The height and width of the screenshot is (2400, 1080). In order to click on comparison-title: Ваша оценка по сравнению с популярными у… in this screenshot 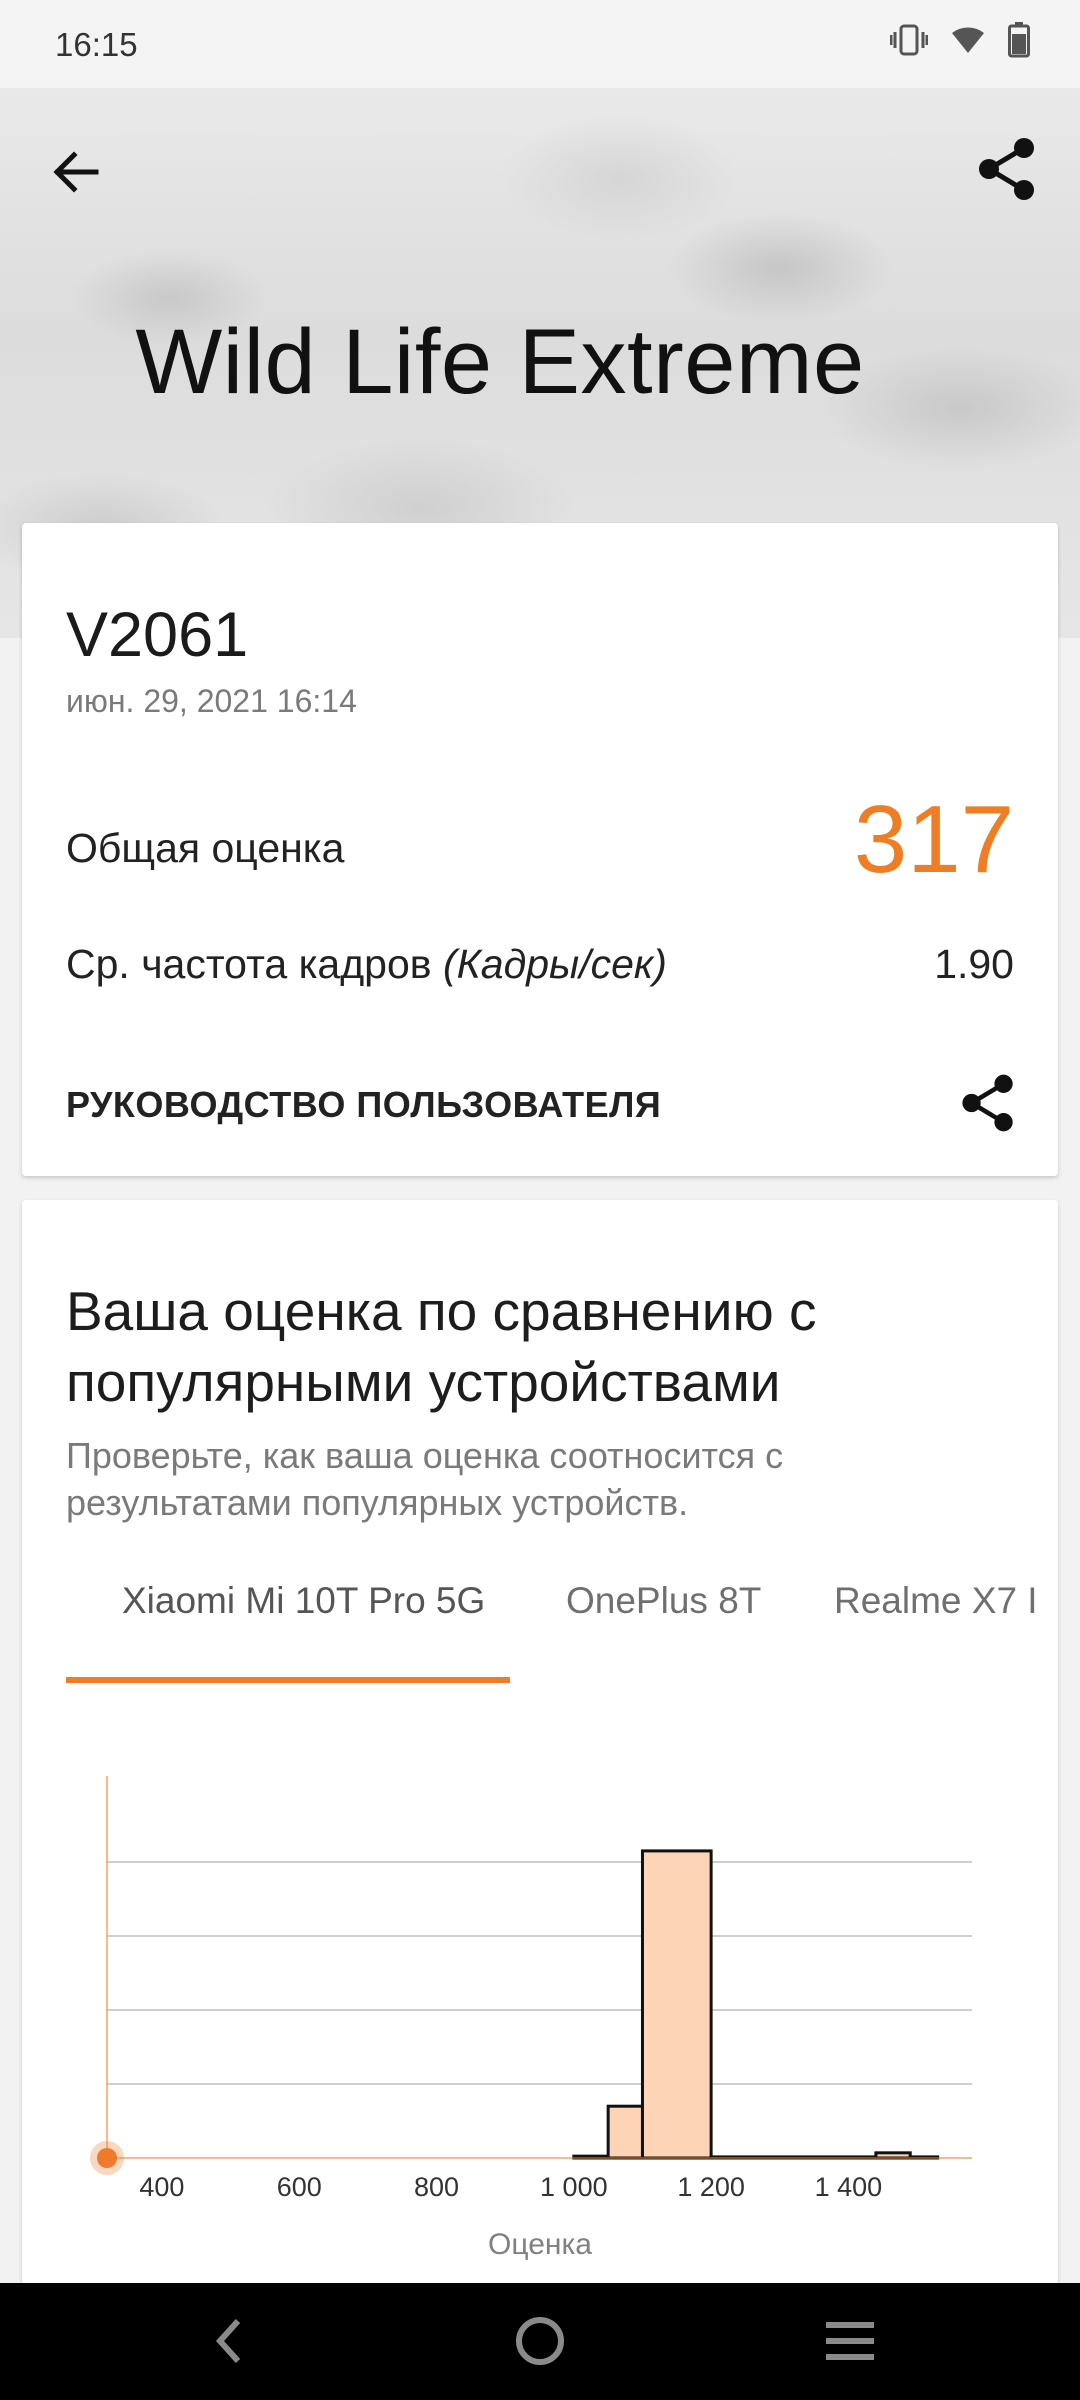, I will do `click(441, 1346)`.